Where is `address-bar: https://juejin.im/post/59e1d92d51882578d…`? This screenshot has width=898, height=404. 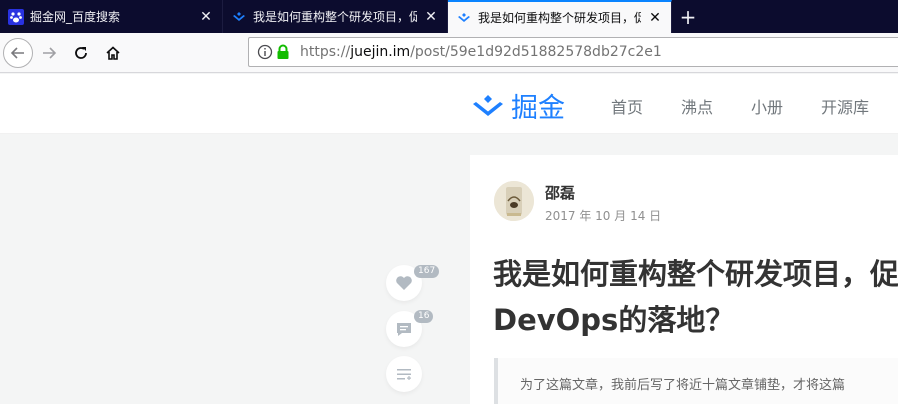 address-bar: https://juejin.im/post/59e1d92d51882578d… is located at coordinates (573, 52).